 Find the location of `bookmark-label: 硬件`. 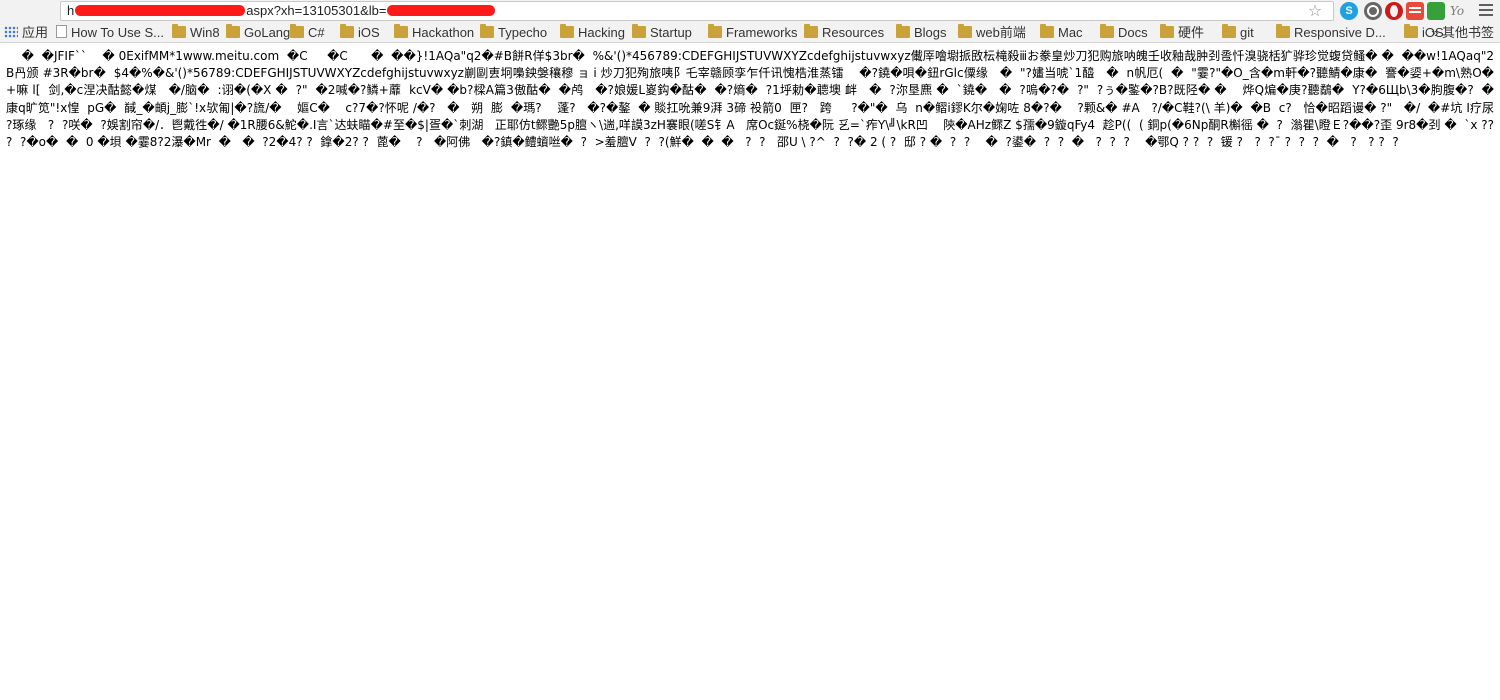

bookmark-label: 硬件 is located at coordinates (1191, 32).